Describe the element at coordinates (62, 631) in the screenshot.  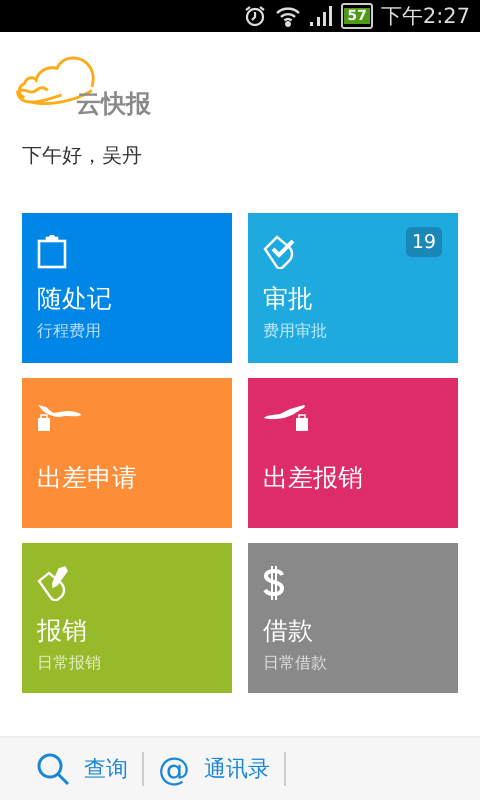
I see `tile-title: 报销` at that location.